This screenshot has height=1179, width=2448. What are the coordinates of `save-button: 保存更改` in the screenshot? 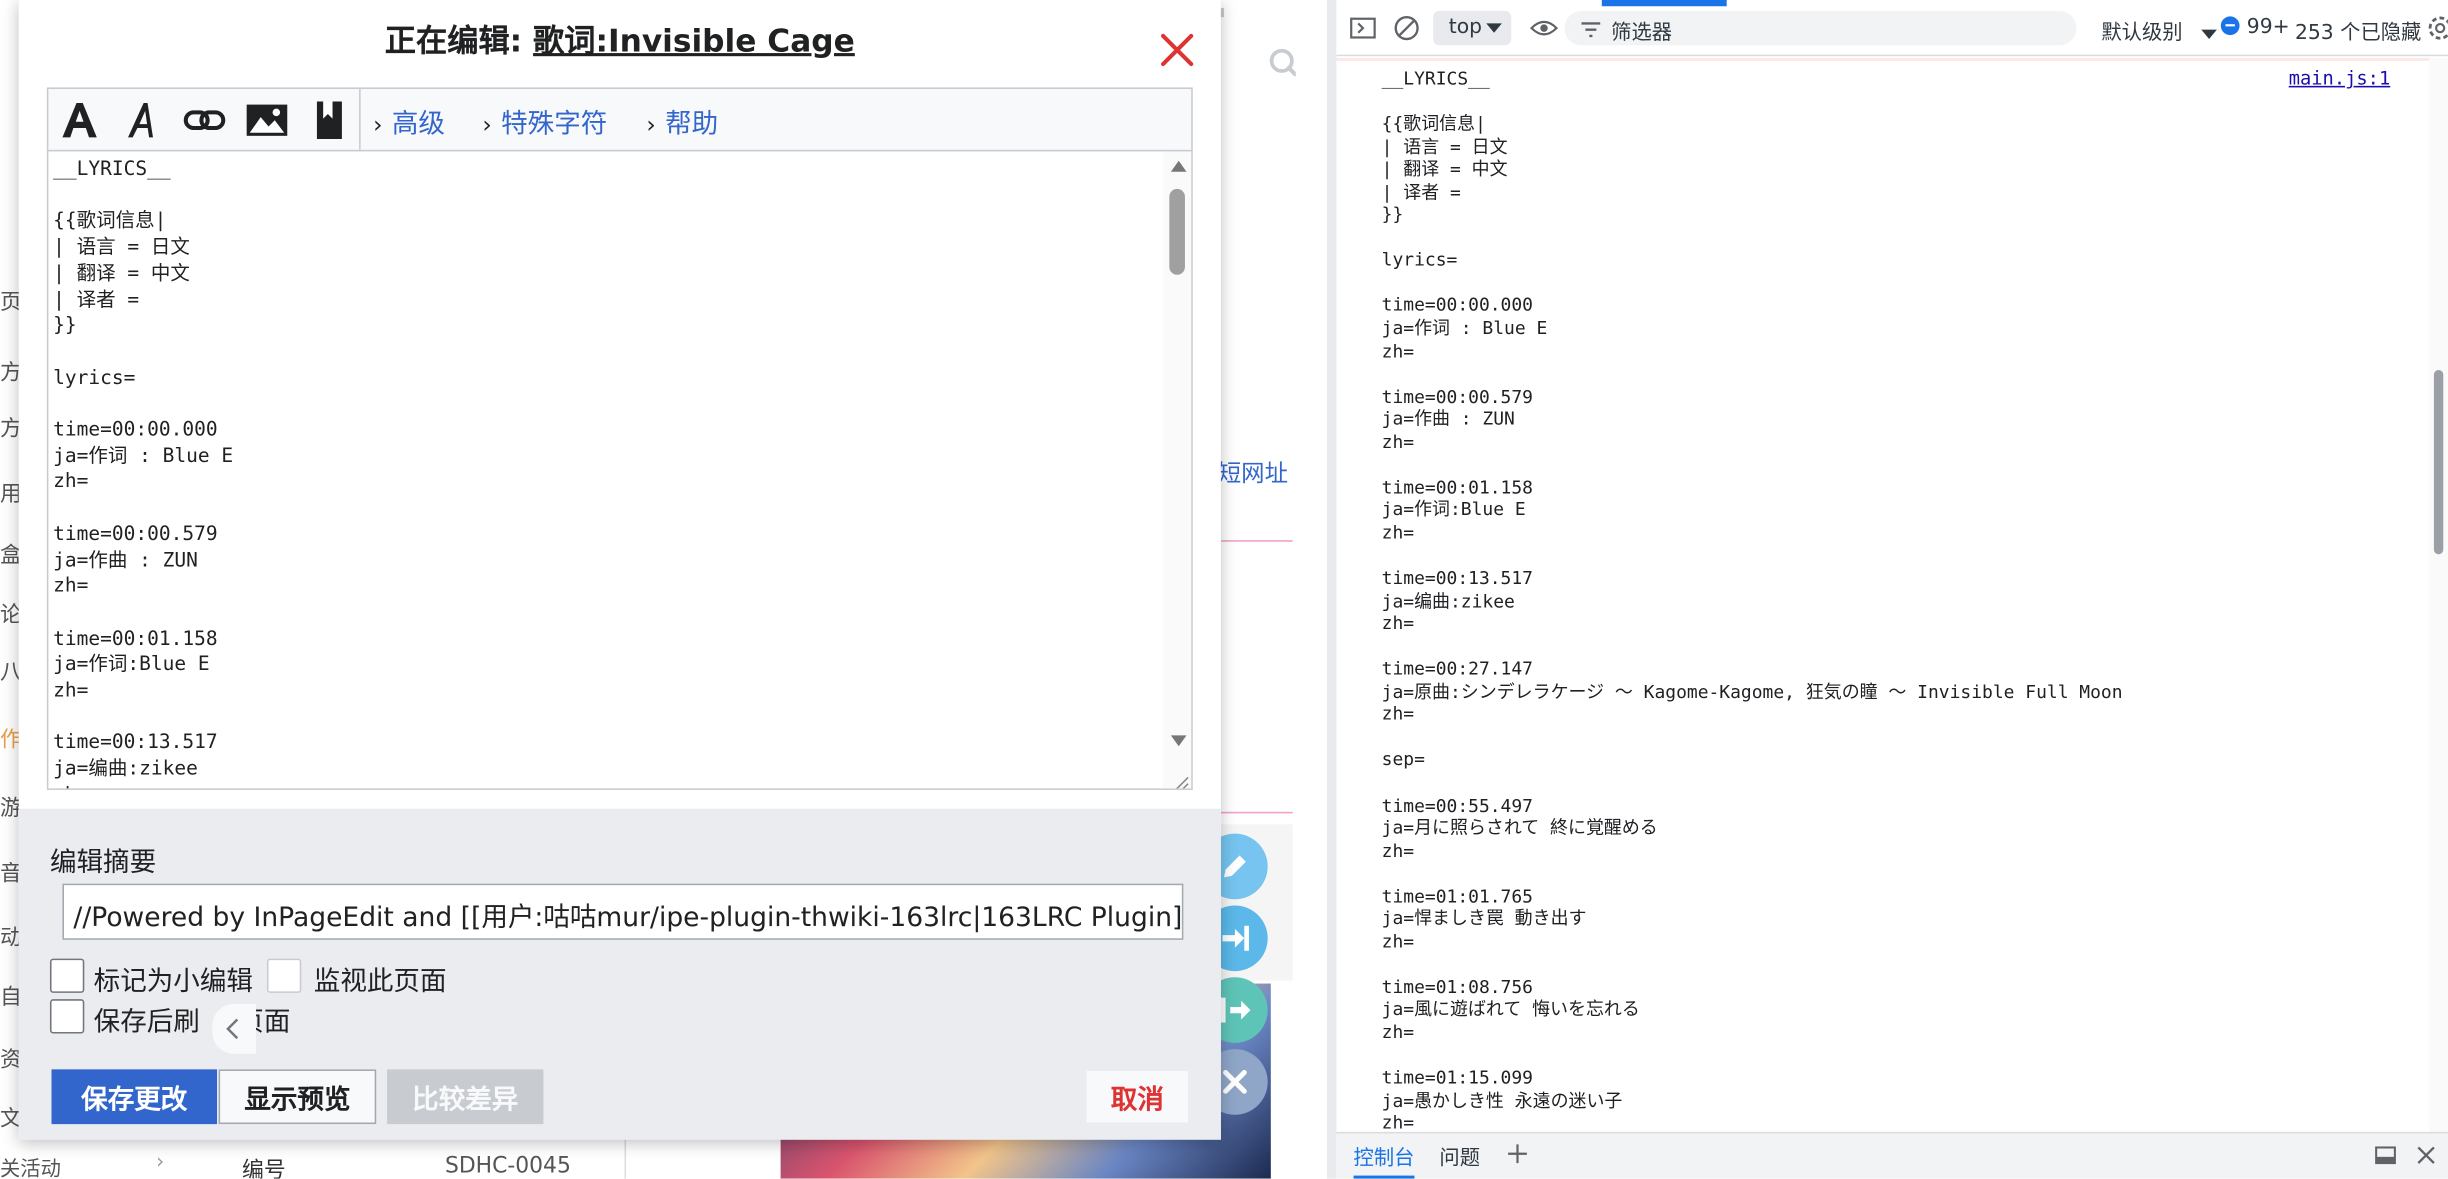 It's located at (134, 1097).